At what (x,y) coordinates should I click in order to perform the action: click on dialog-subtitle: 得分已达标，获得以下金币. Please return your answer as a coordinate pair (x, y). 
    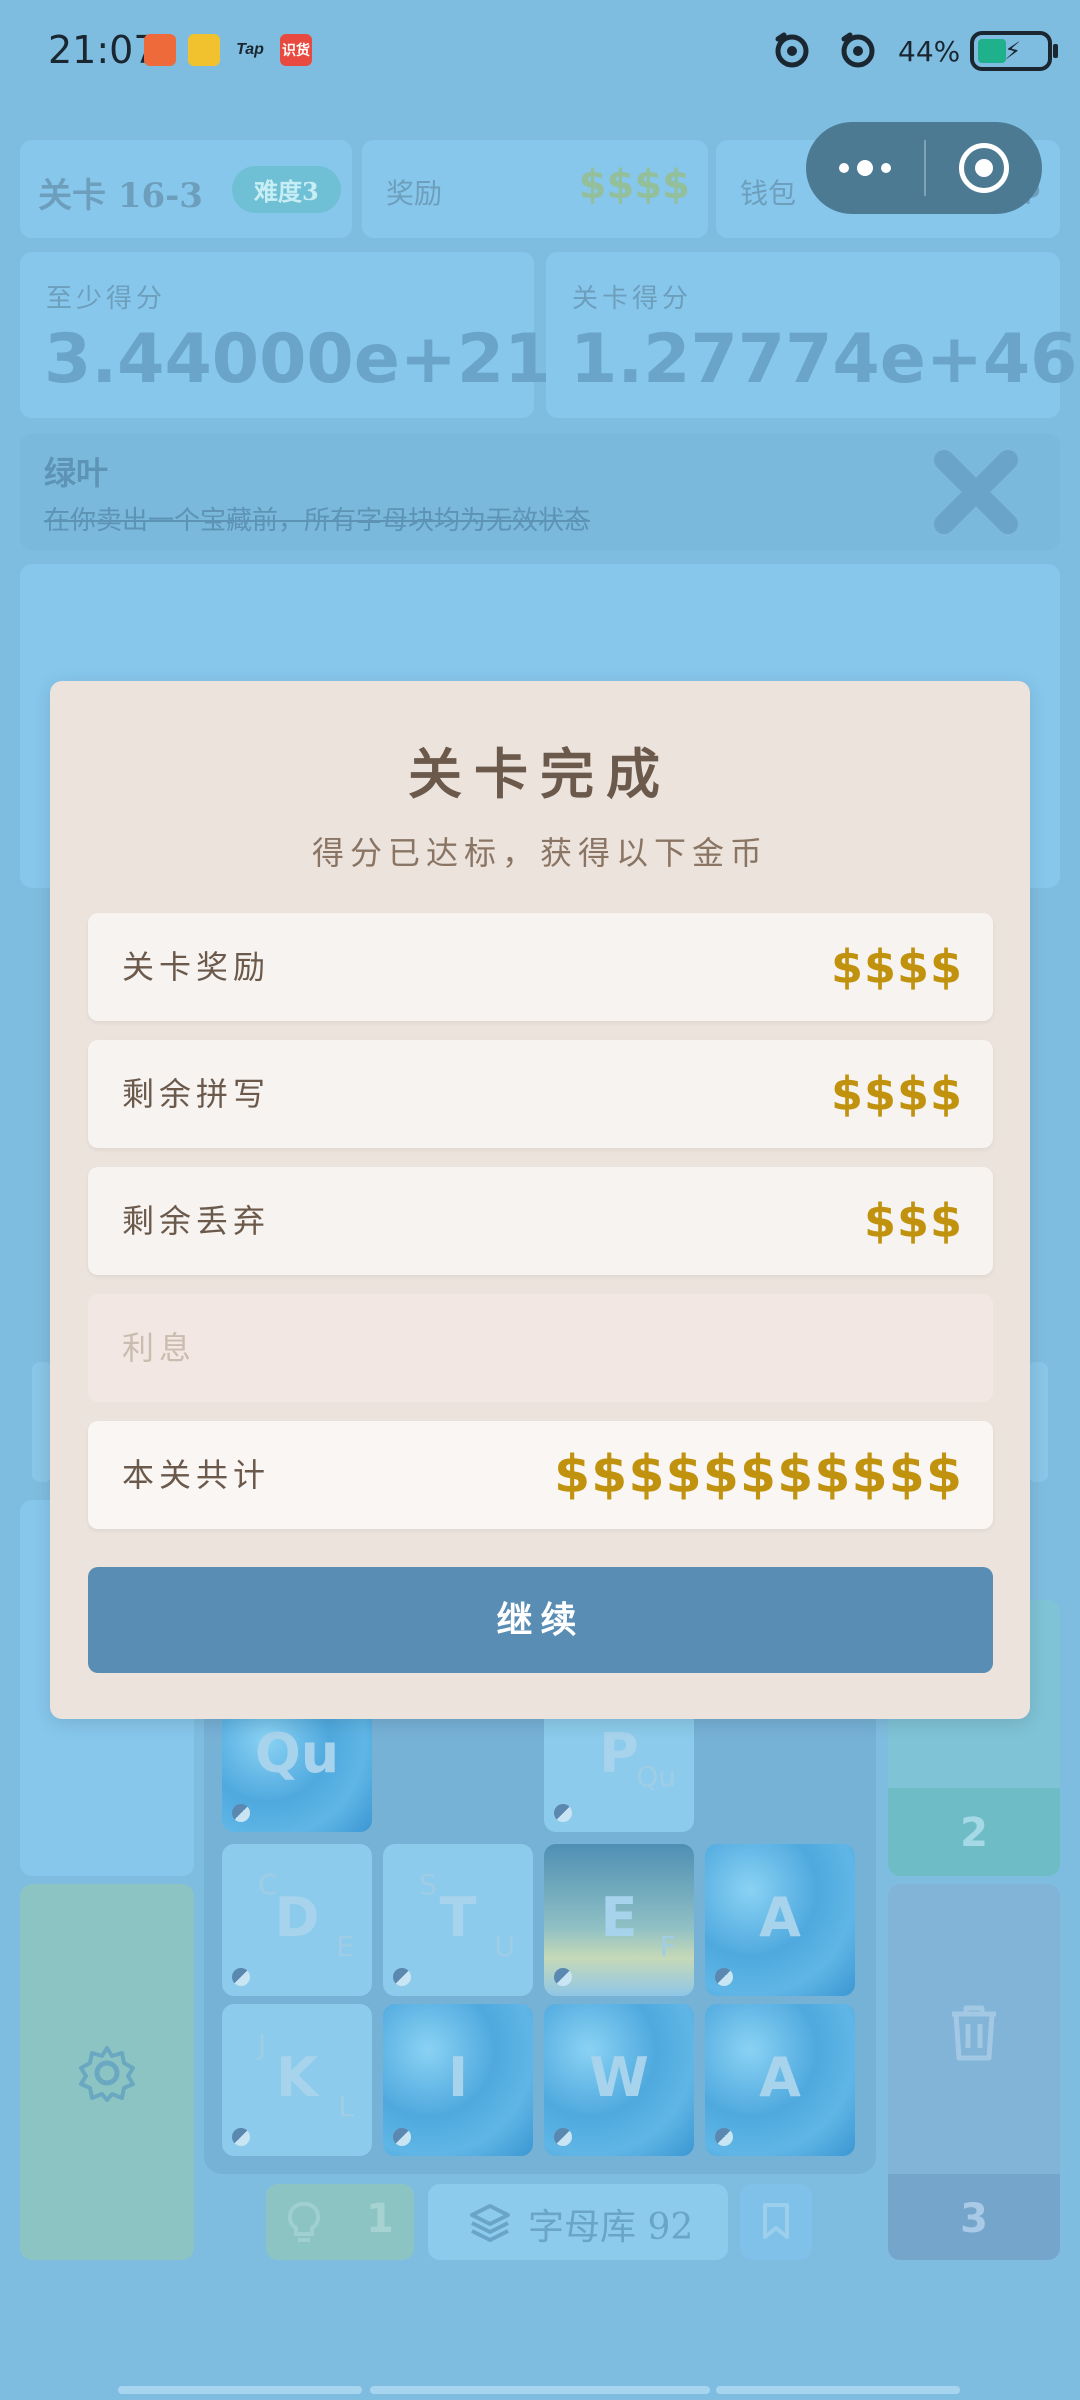
    Looking at the image, I should click on (539, 853).